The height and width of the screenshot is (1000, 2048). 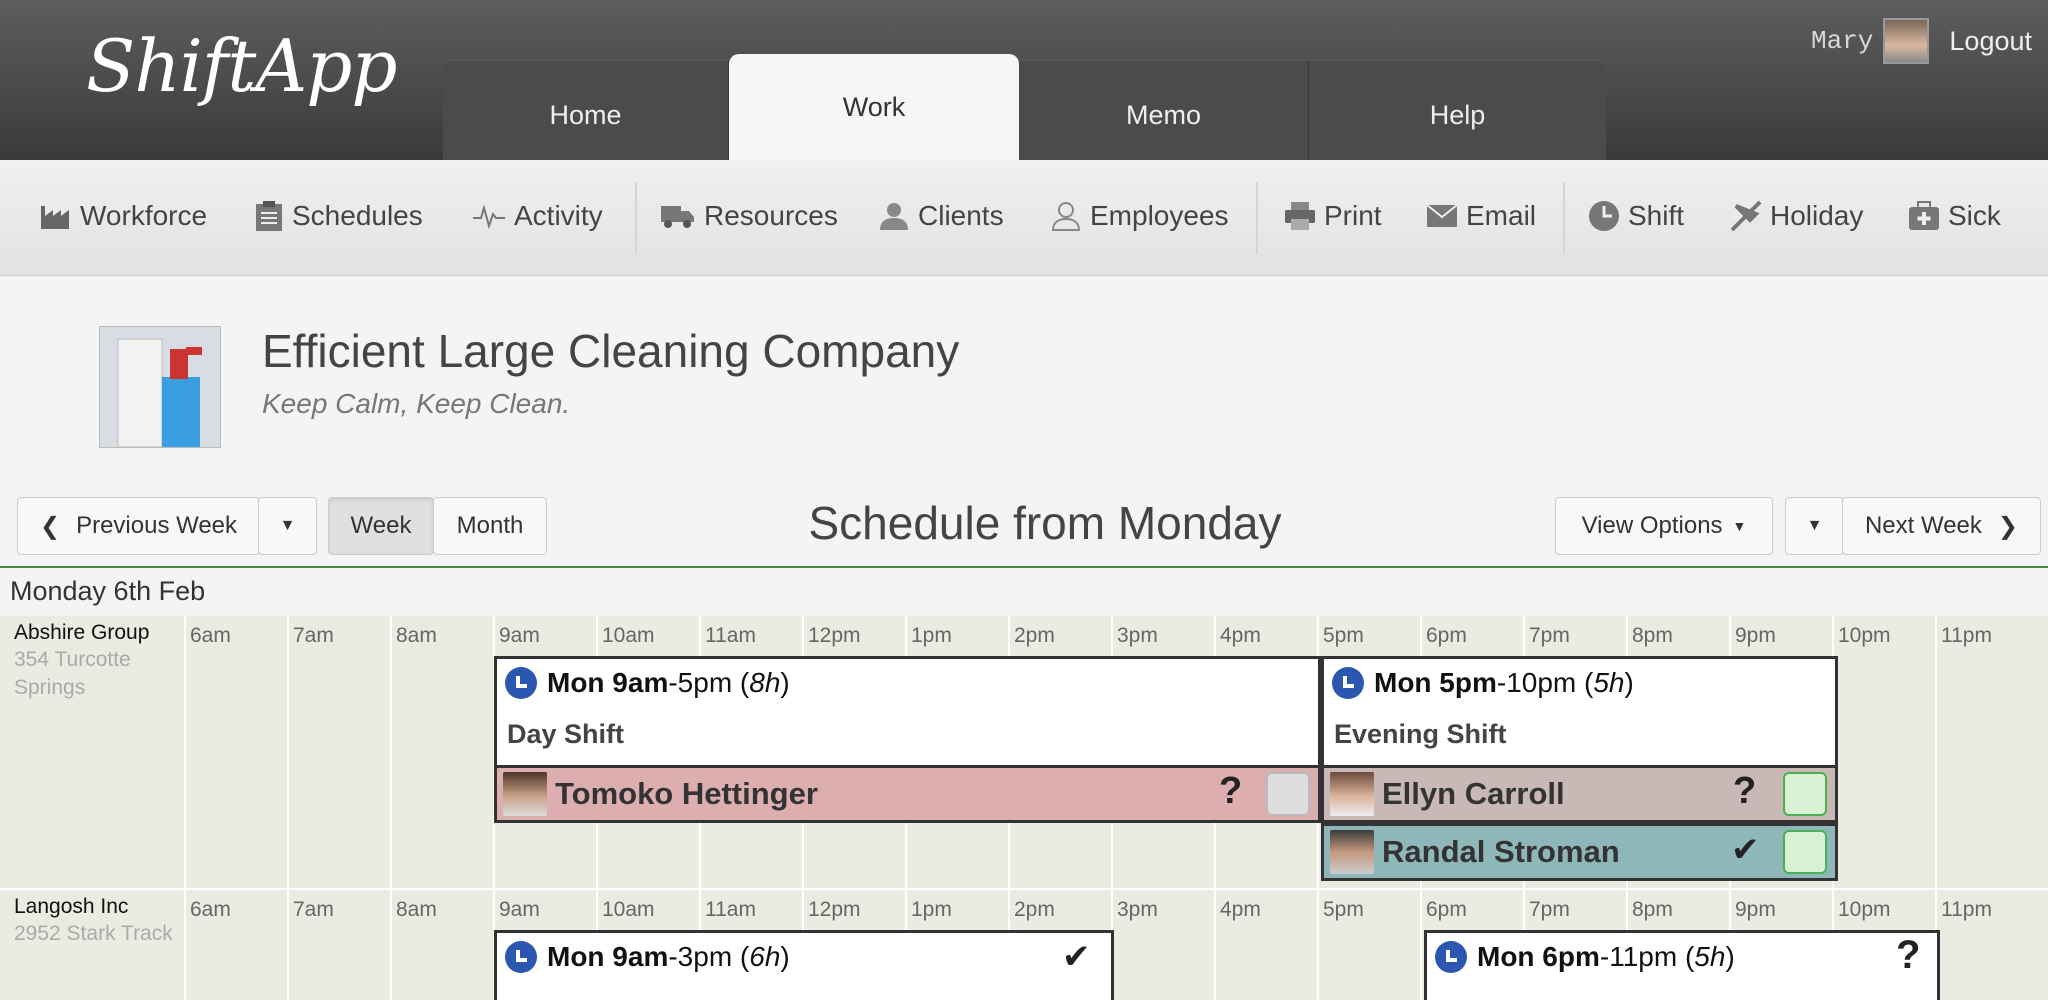 I want to click on holiday-button: Holiday, so click(x=1796, y=216).